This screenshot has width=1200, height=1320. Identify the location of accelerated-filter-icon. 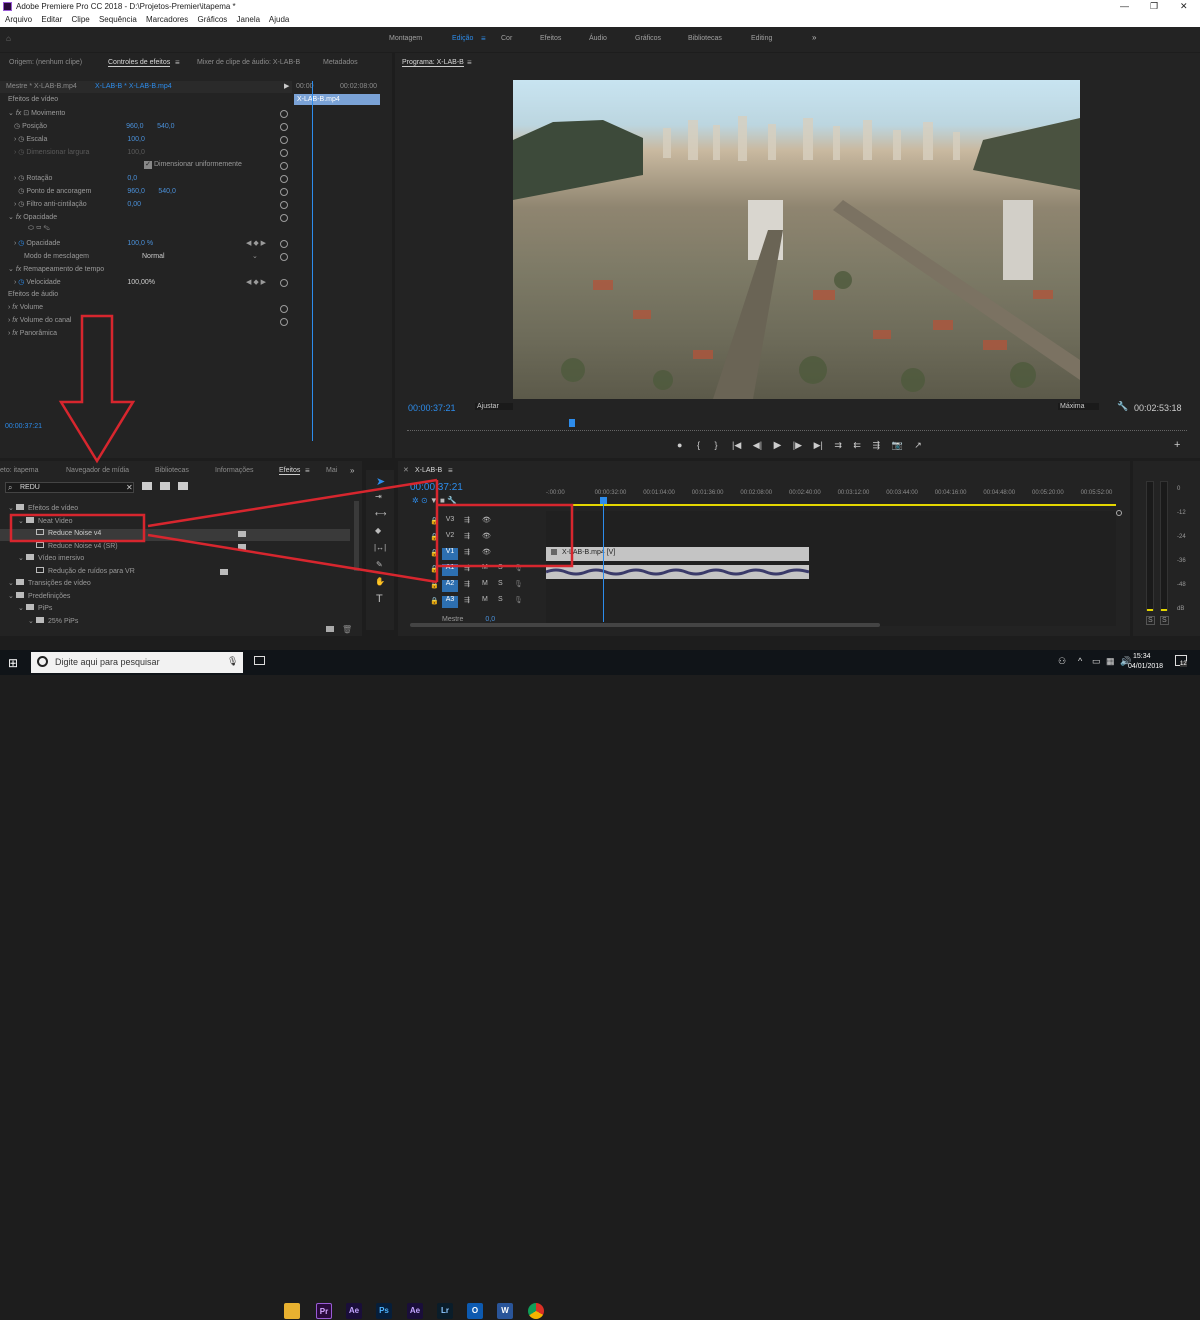
(147, 486).